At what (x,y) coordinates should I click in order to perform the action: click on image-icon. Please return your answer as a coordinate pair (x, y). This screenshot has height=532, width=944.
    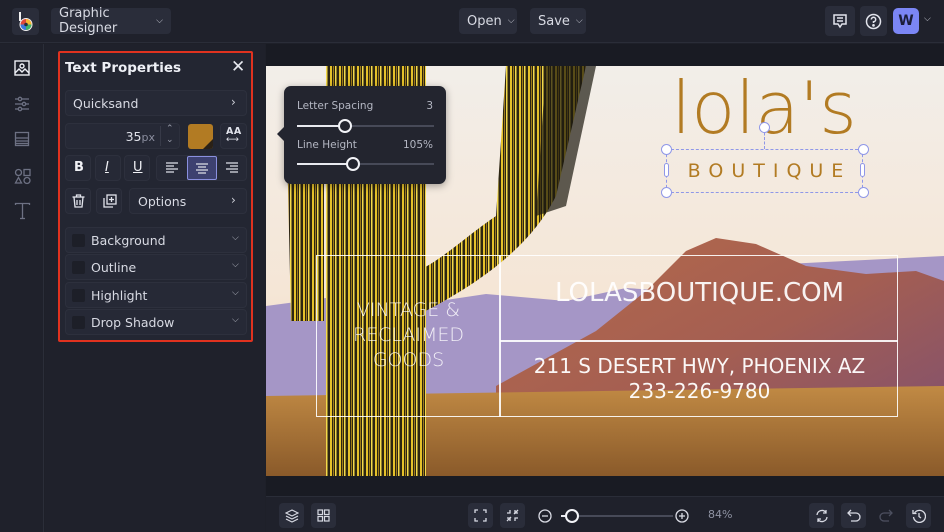
    Looking at the image, I should click on (22, 68).